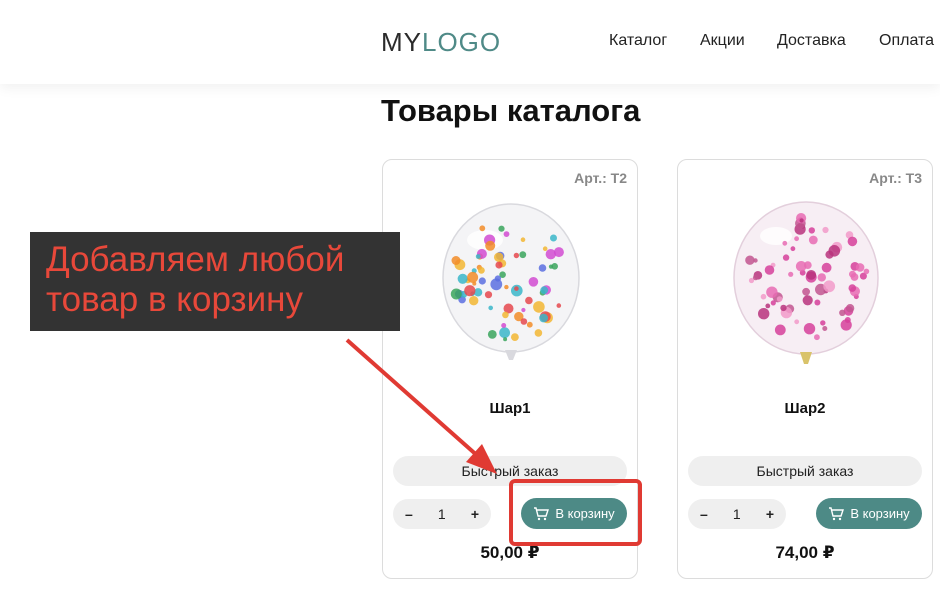  I want to click on logo-text-my: MY, so click(401, 42).